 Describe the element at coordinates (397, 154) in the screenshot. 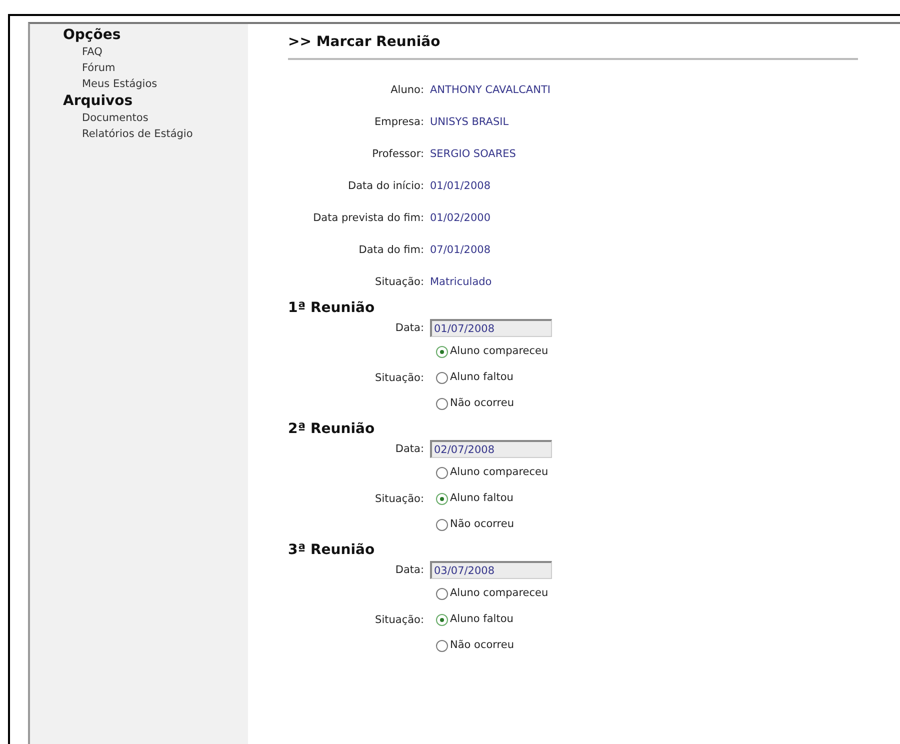

I see `field-label: Professor:` at that location.